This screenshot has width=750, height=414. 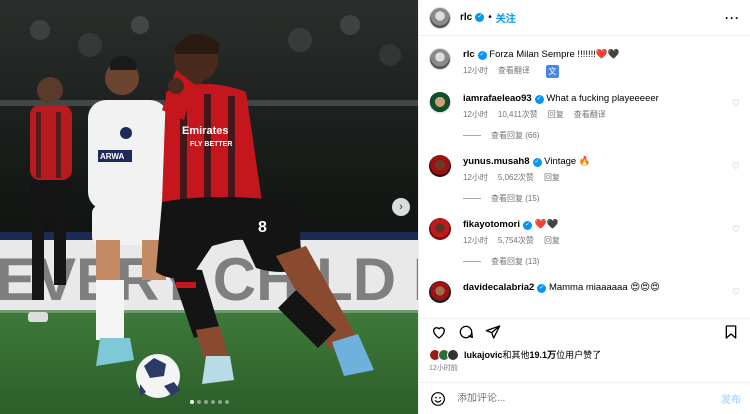 I want to click on comment-text: davidecalabria2 ✓ Mamma miaaaaaa 😍😍😍, so click(x=601, y=287).